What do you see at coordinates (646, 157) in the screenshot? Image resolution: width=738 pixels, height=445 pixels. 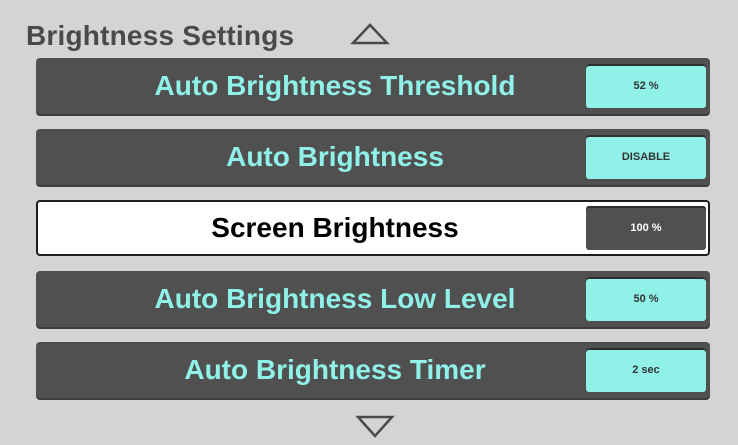 I see `setting-value-button: DISABLE` at bounding box center [646, 157].